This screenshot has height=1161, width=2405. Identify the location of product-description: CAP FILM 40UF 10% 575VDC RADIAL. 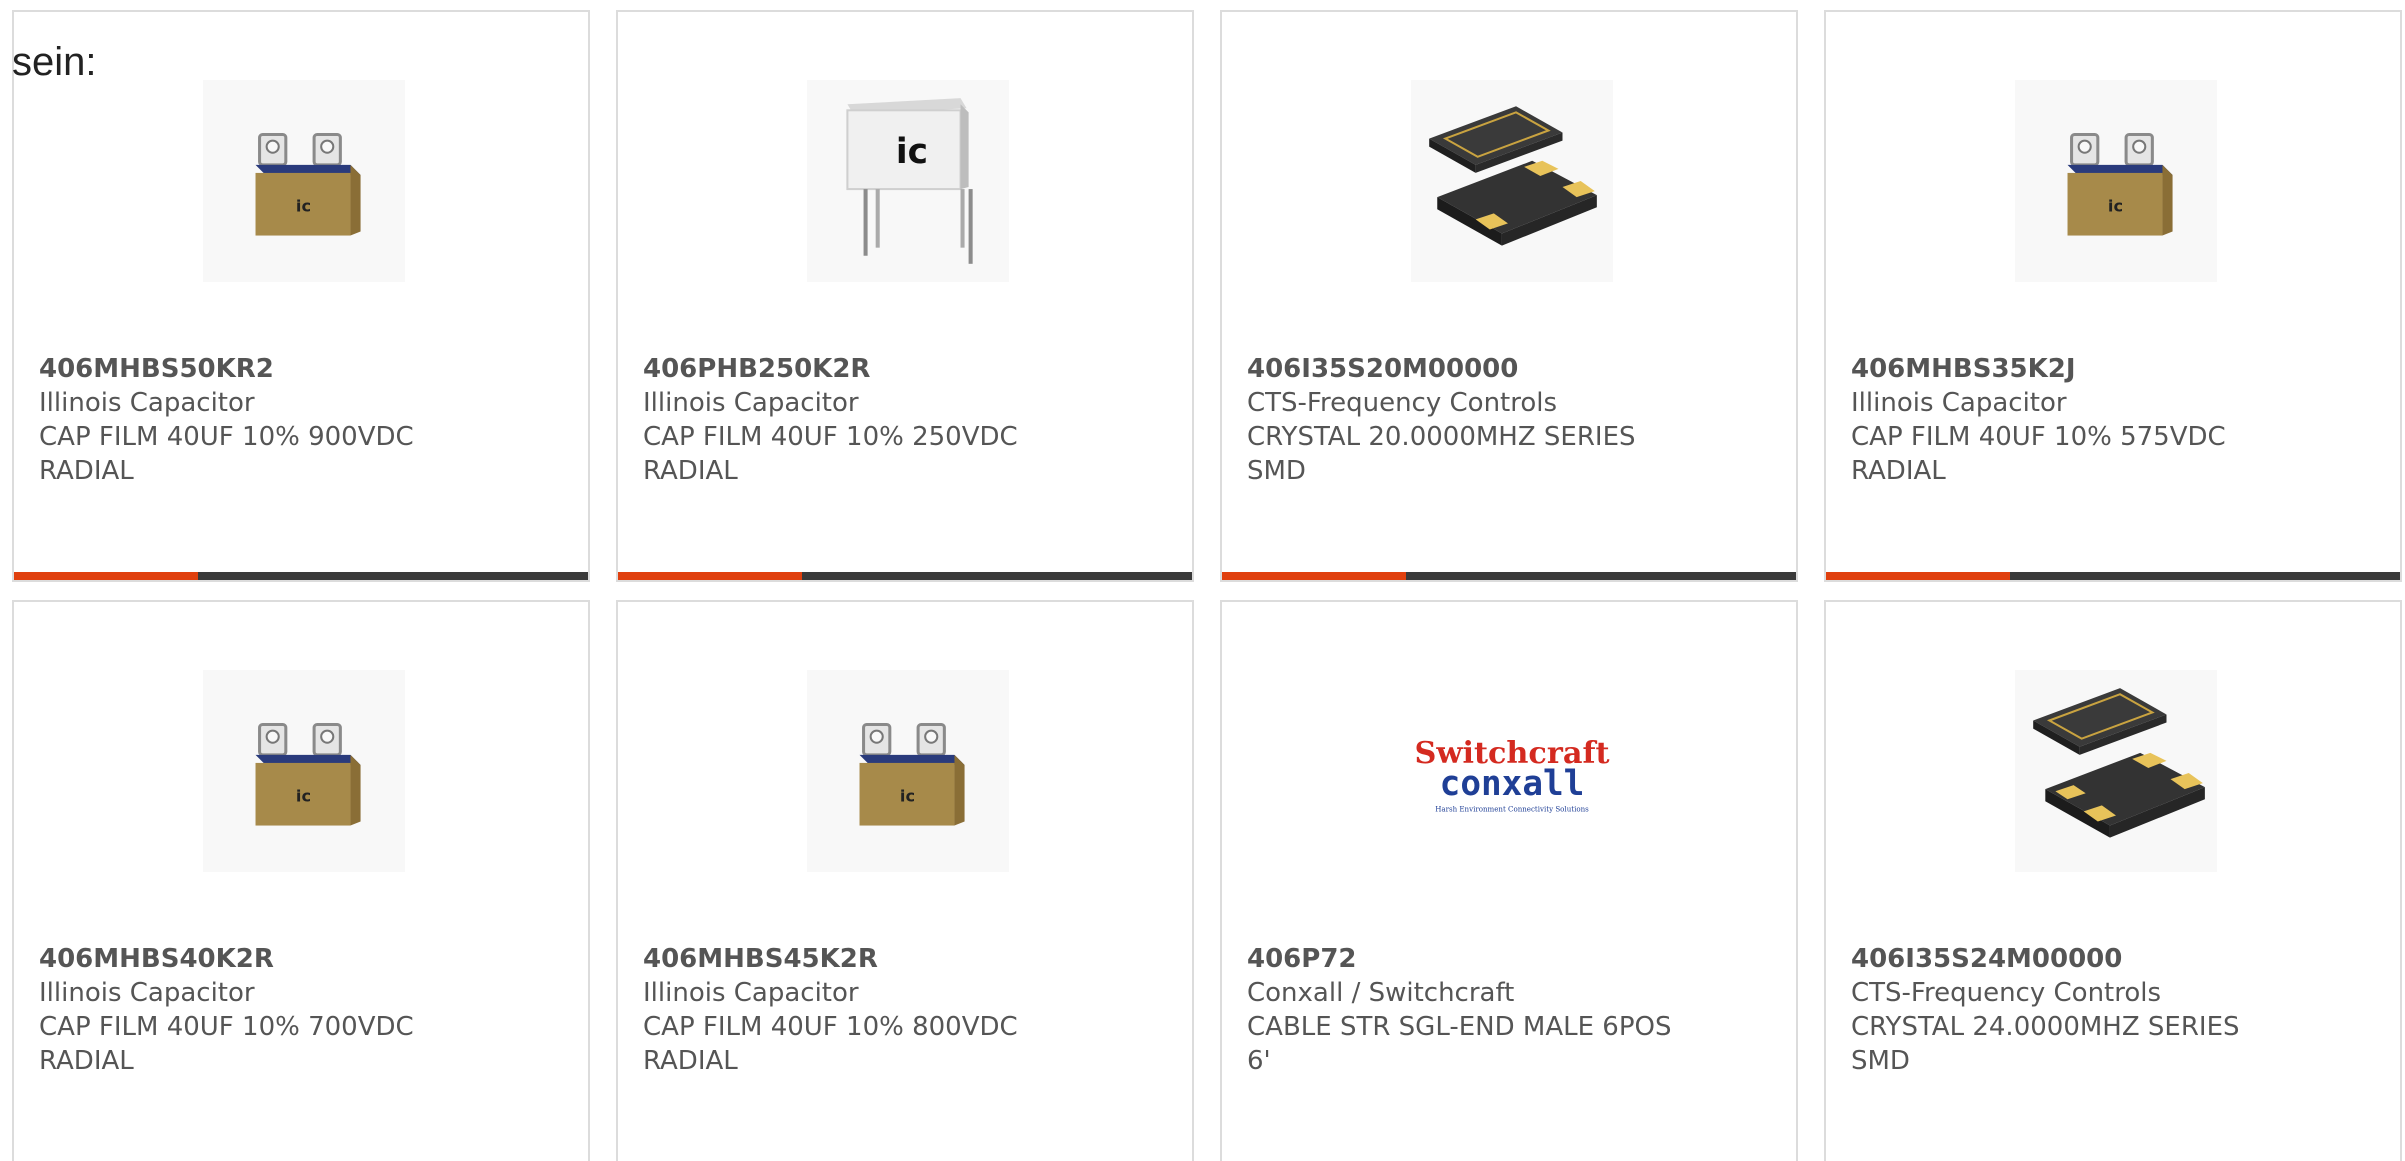
(2038, 454).